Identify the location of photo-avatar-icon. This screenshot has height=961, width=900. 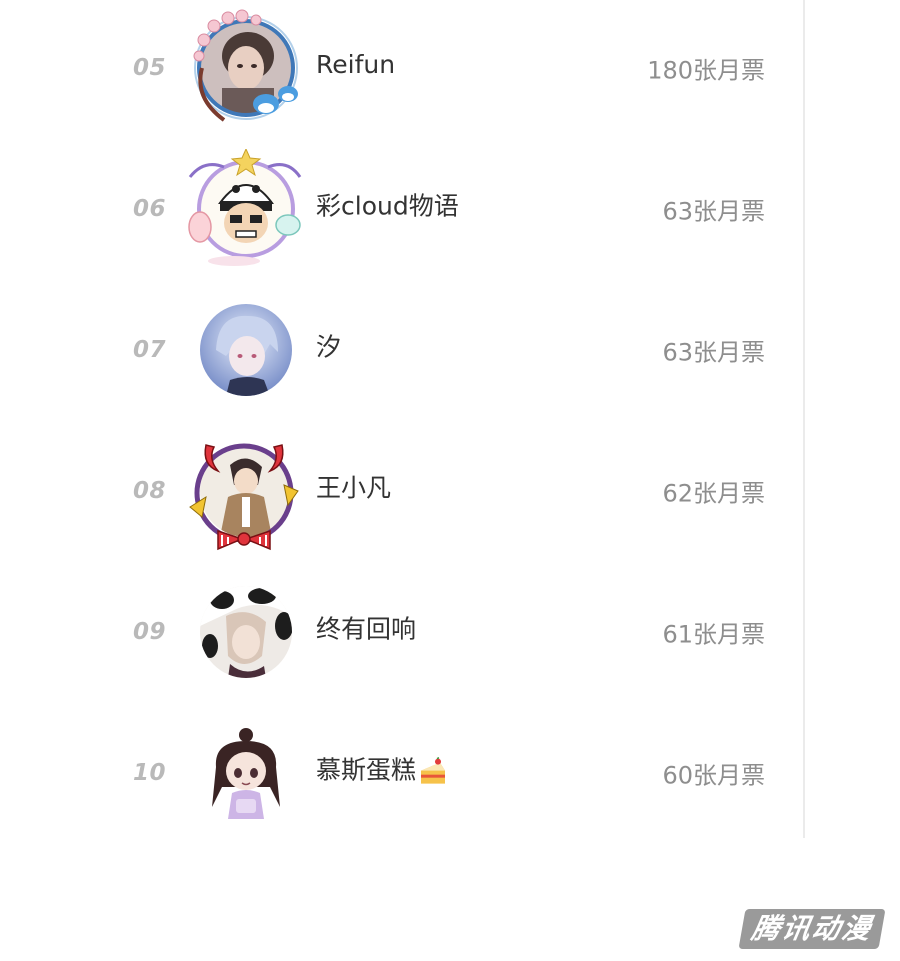
(246, 68).